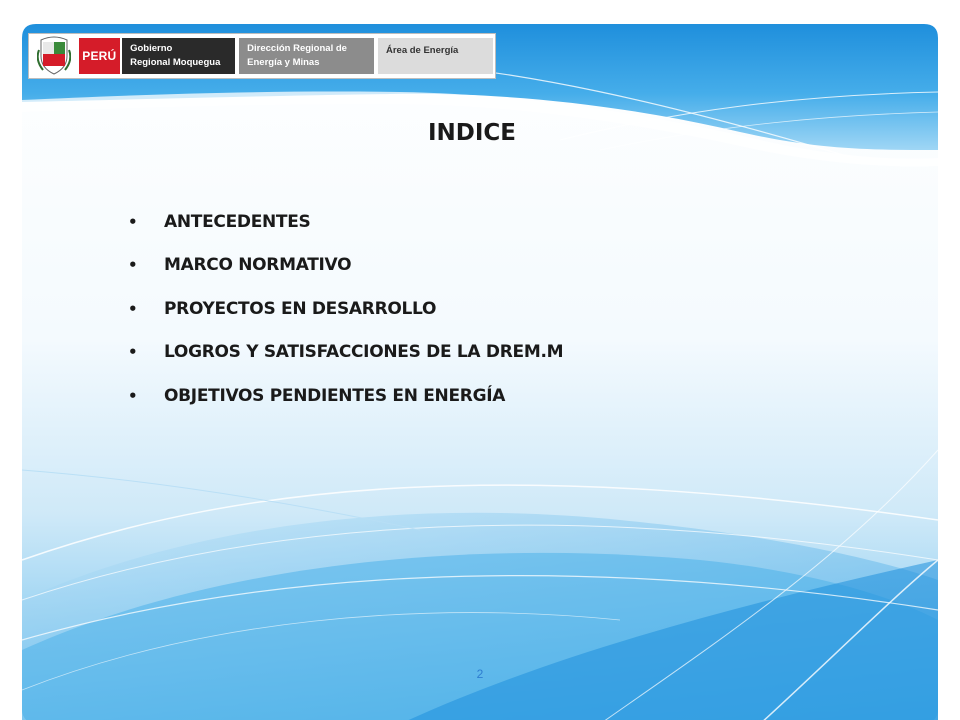  What do you see at coordinates (306, 56) in the screenshot?
I see `direction-name: Dirección Regional de Energía y Minas` at bounding box center [306, 56].